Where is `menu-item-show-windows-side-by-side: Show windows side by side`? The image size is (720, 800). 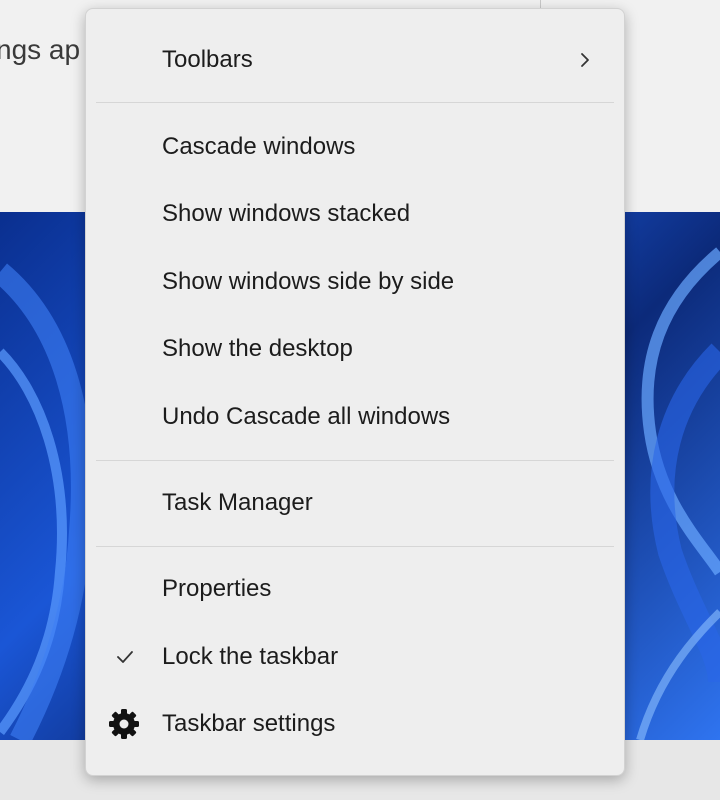 menu-item-show-windows-side-by-side: Show windows side by side is located at coordinates (355, 282).